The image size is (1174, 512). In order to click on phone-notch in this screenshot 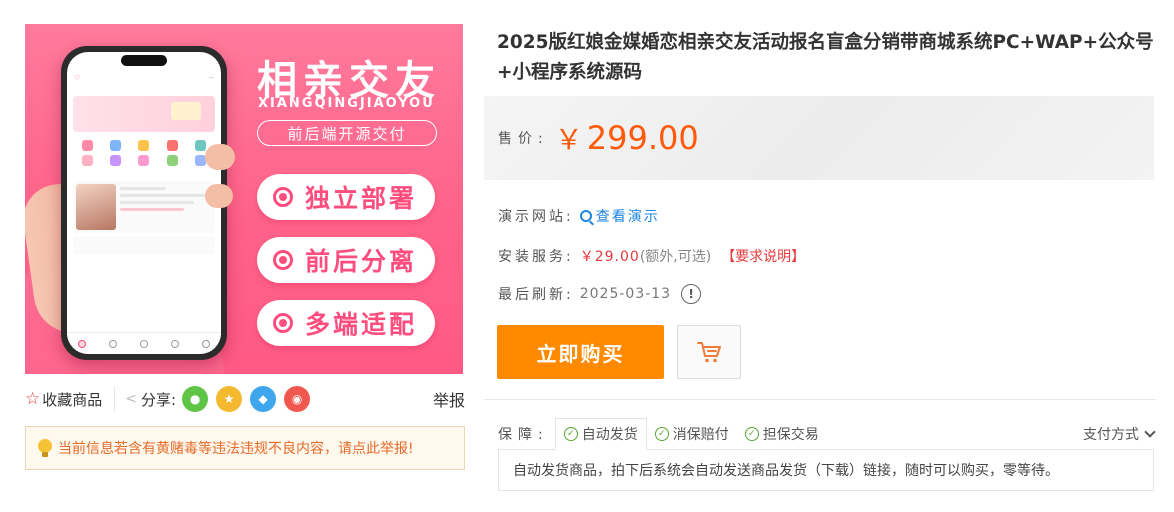, I will do `click(144, 60)`.